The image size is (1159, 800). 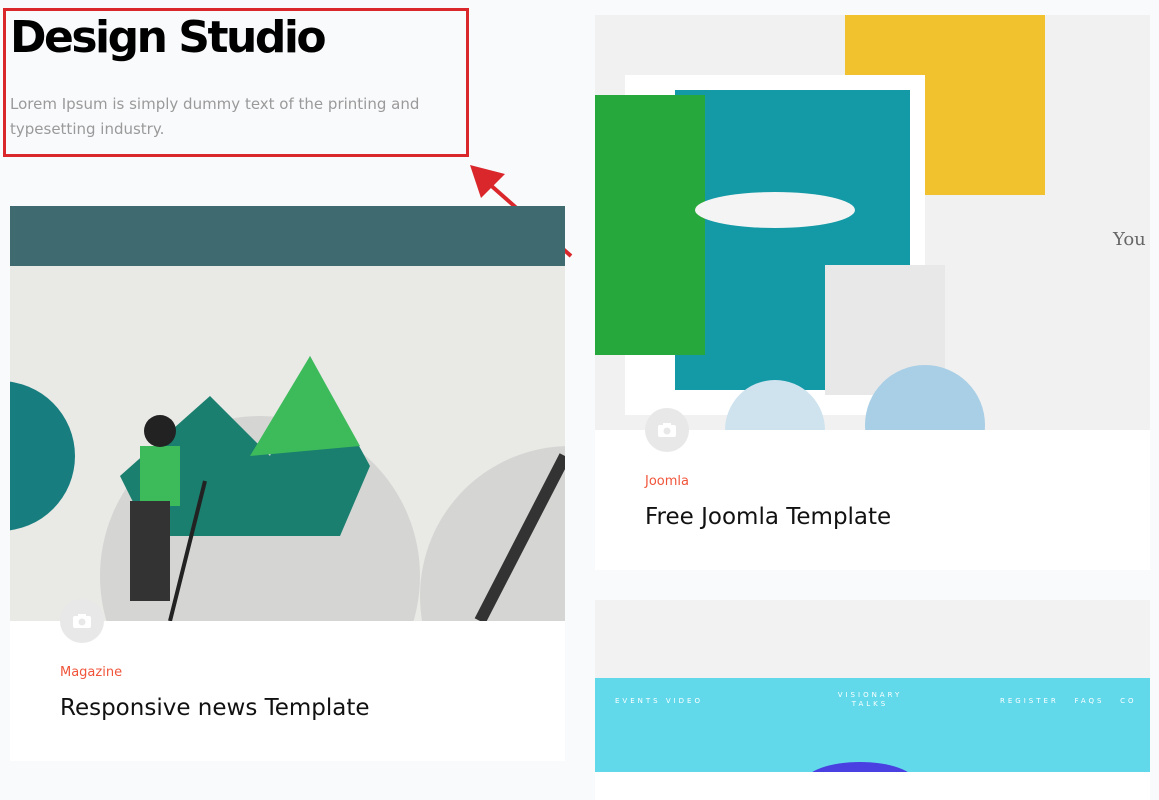 I want to click on card-title: Free Joomla Template, so click(x=768, y=517).